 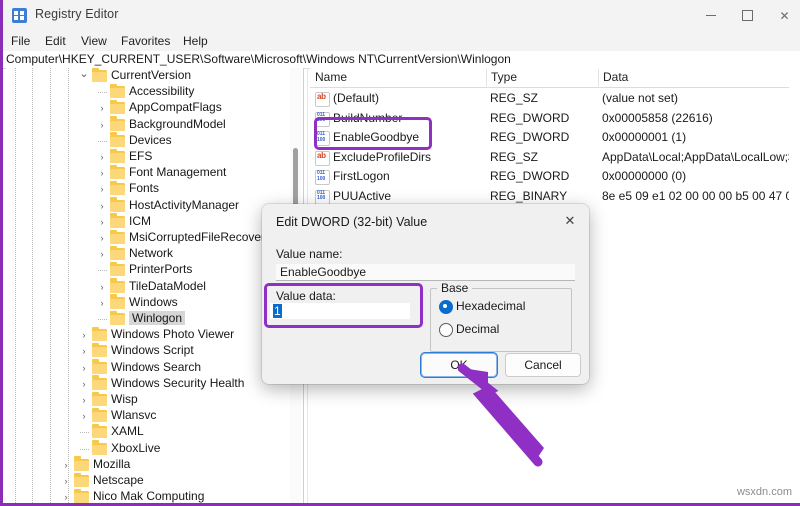 What do you see at coordinates (178, 382) in the screenshot?
I see `tree-item-label: Windows Security Health` at bounding box center [178, 382].